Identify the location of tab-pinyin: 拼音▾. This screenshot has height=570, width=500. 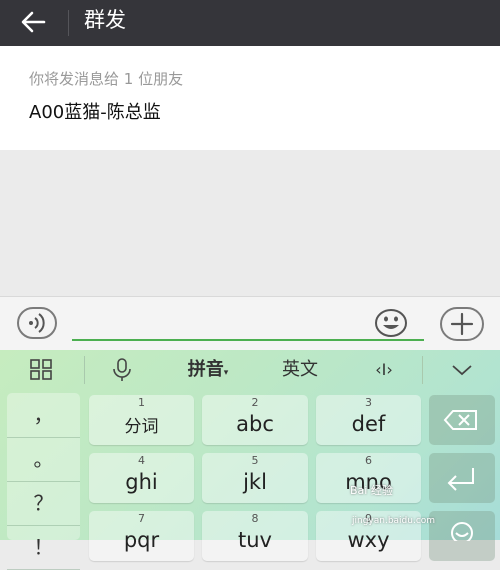
(208, 370).